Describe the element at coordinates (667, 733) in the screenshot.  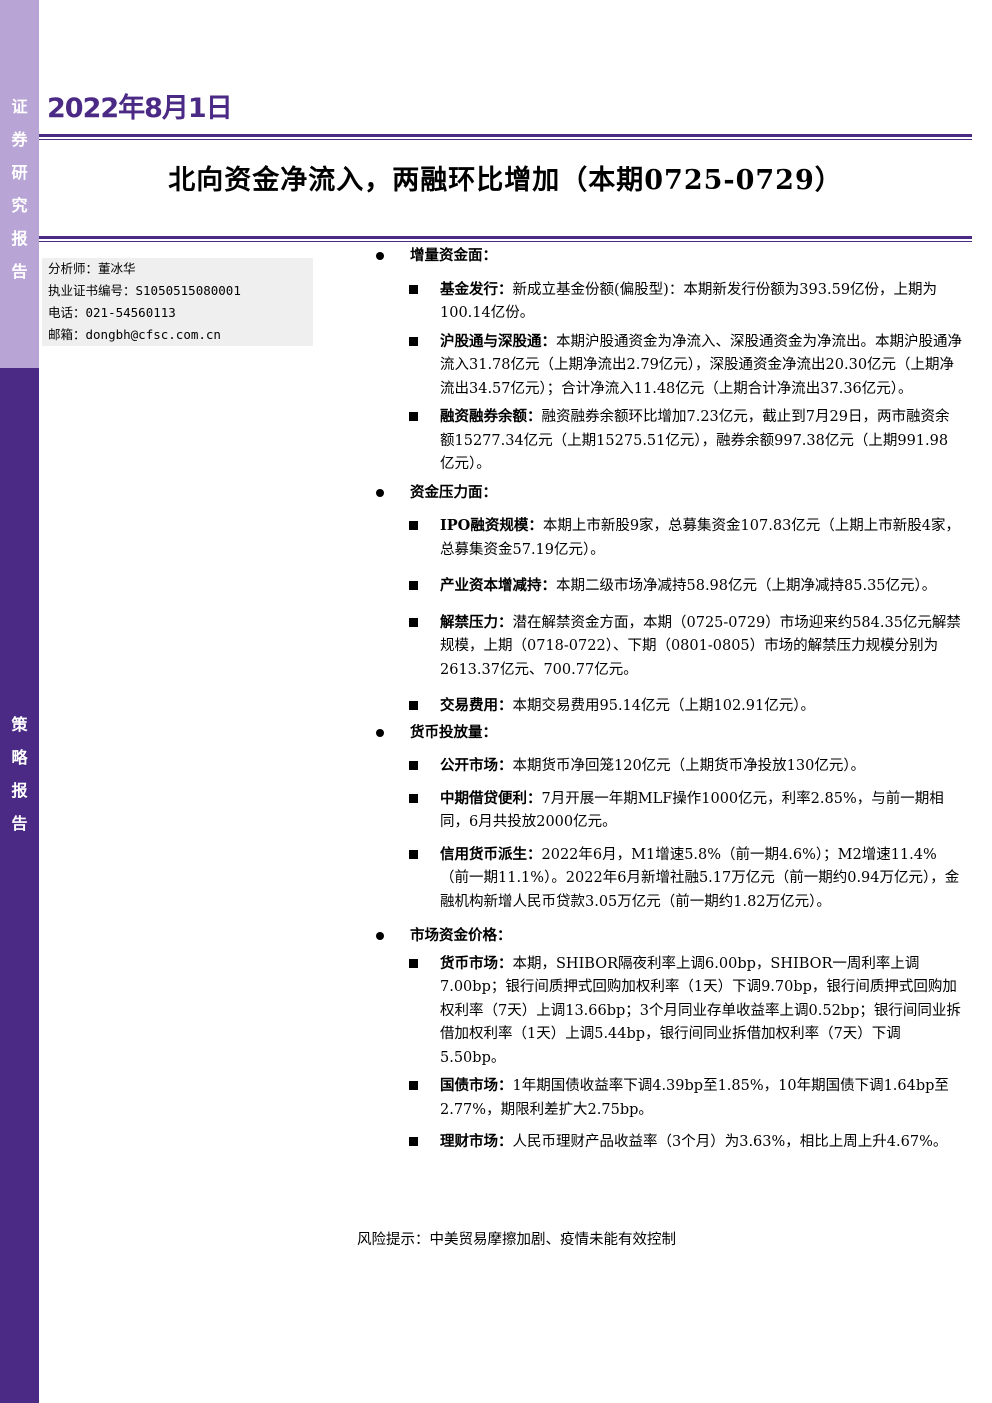
I see `section-heading: 货币投放量：` at that location.